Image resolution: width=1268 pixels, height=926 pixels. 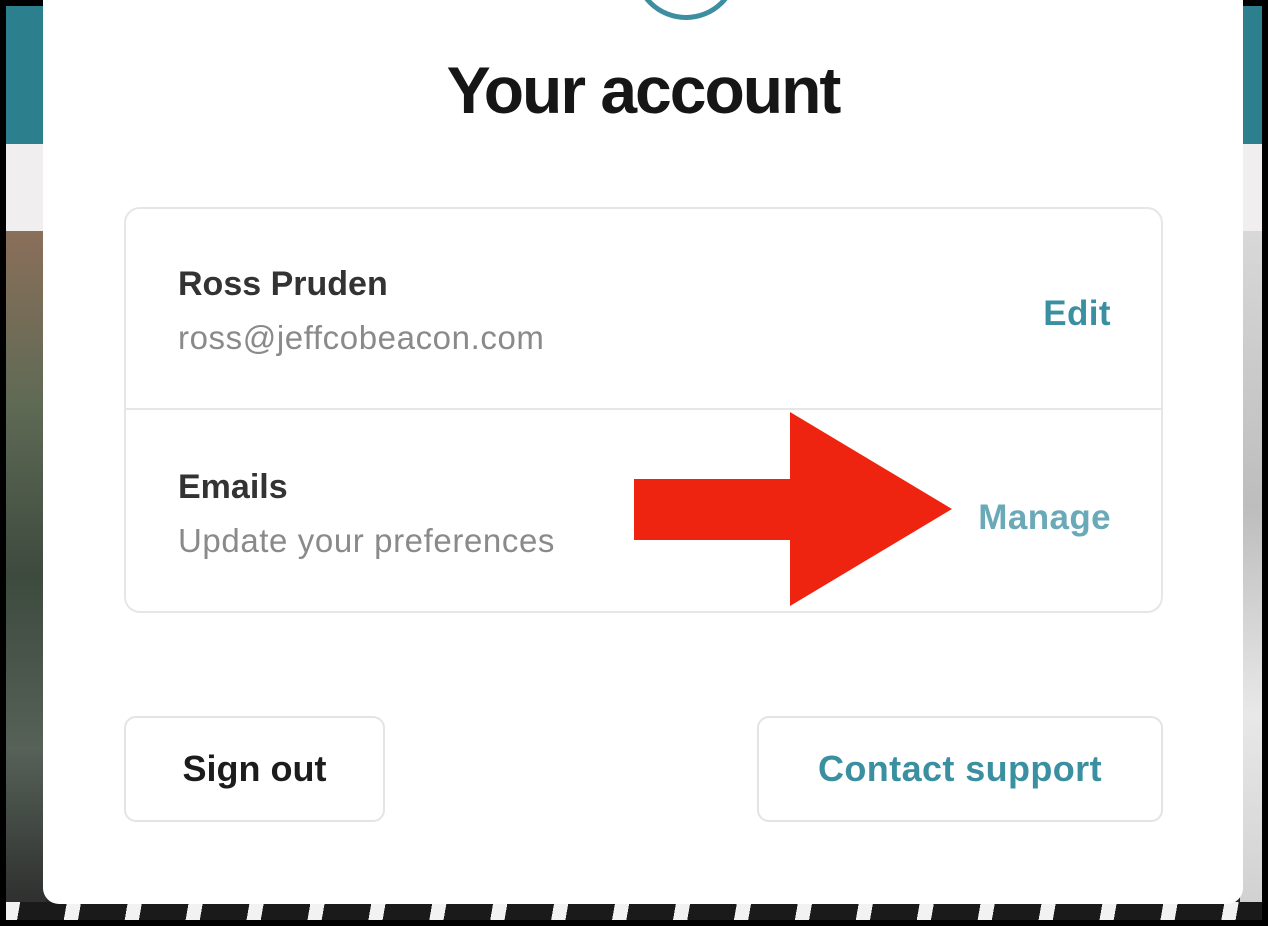 I want to click on logo-icon, so click(x=686, y=10).